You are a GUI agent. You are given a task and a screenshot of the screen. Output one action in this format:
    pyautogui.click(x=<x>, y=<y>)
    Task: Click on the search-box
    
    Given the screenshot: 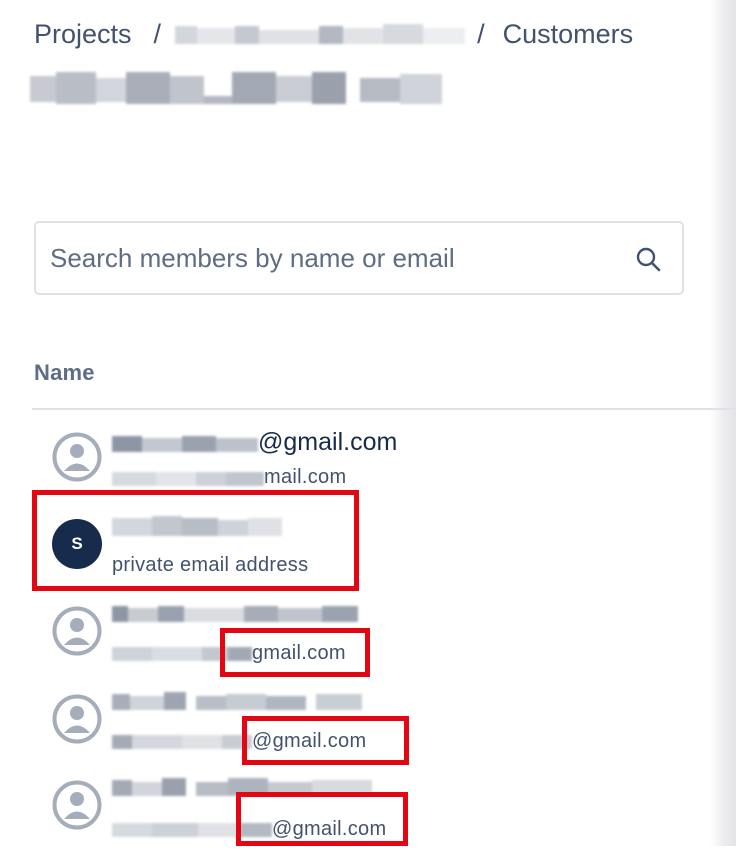 What is the action you would take?
    pyautogui.click(x=359, y=258)
    